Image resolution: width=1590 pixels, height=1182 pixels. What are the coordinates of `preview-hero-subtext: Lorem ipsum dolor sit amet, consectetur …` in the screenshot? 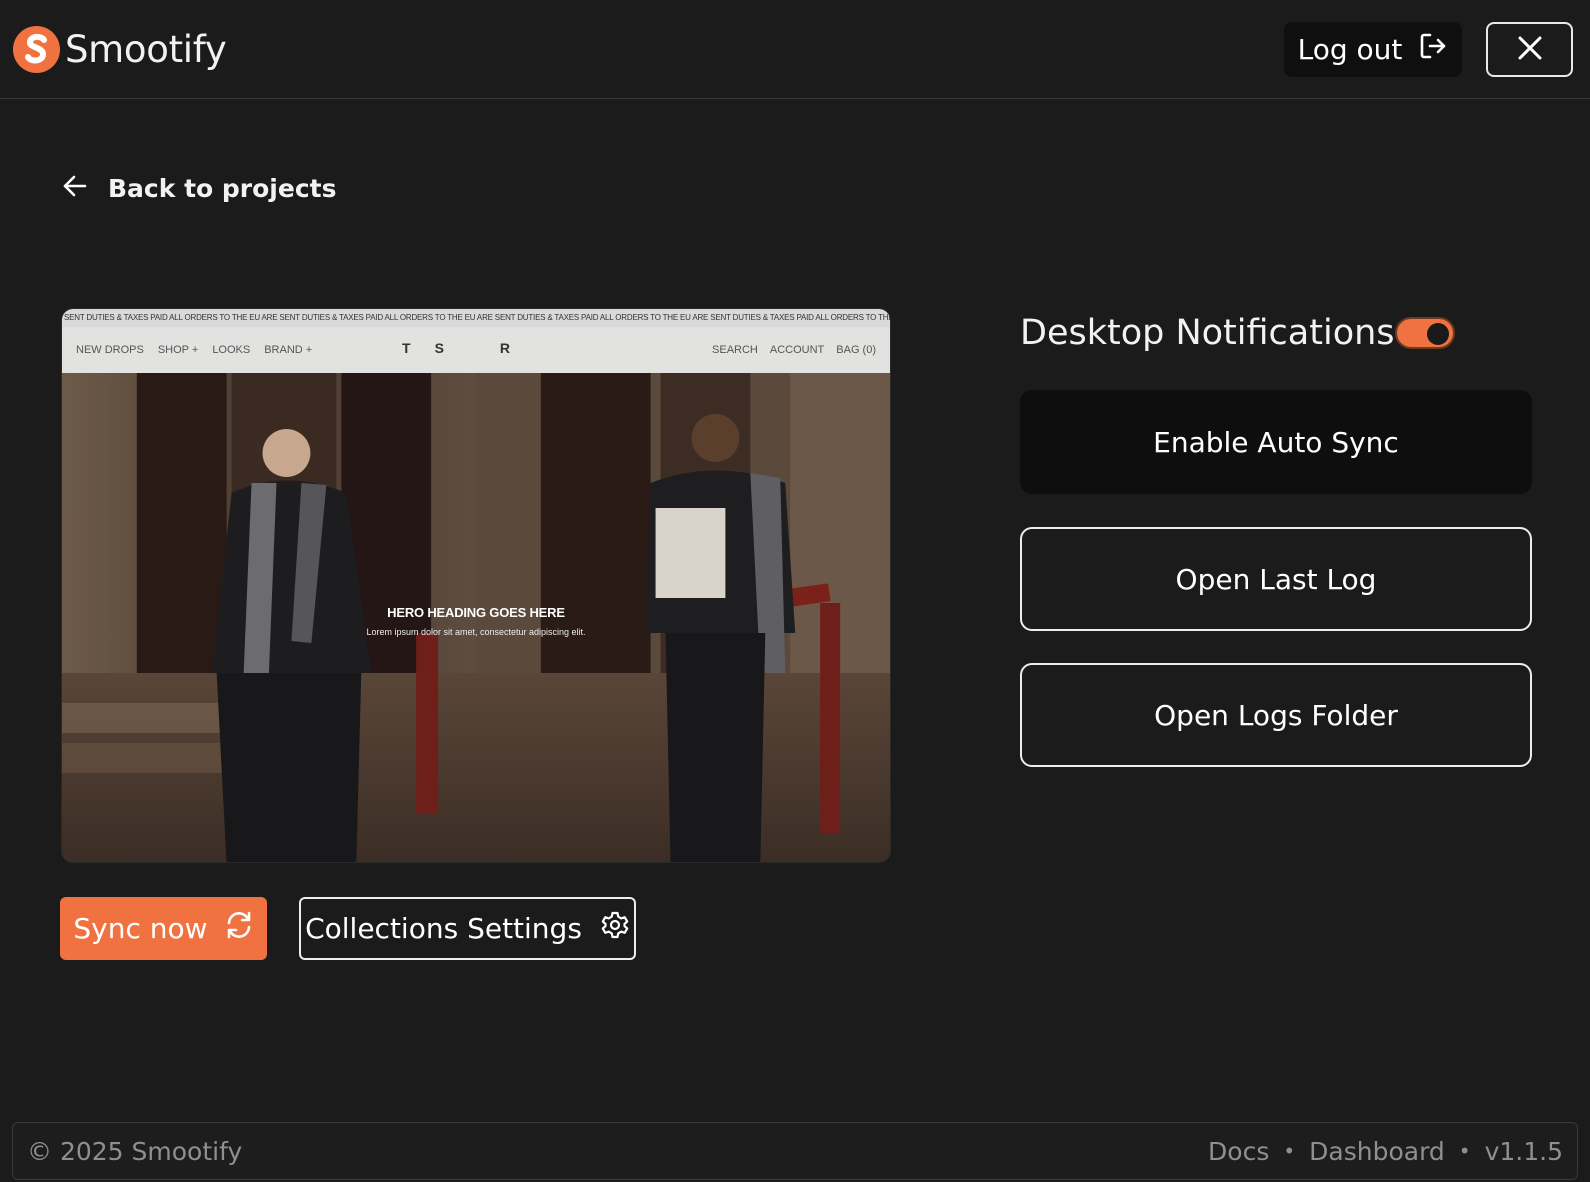 It's located at (476, 632).